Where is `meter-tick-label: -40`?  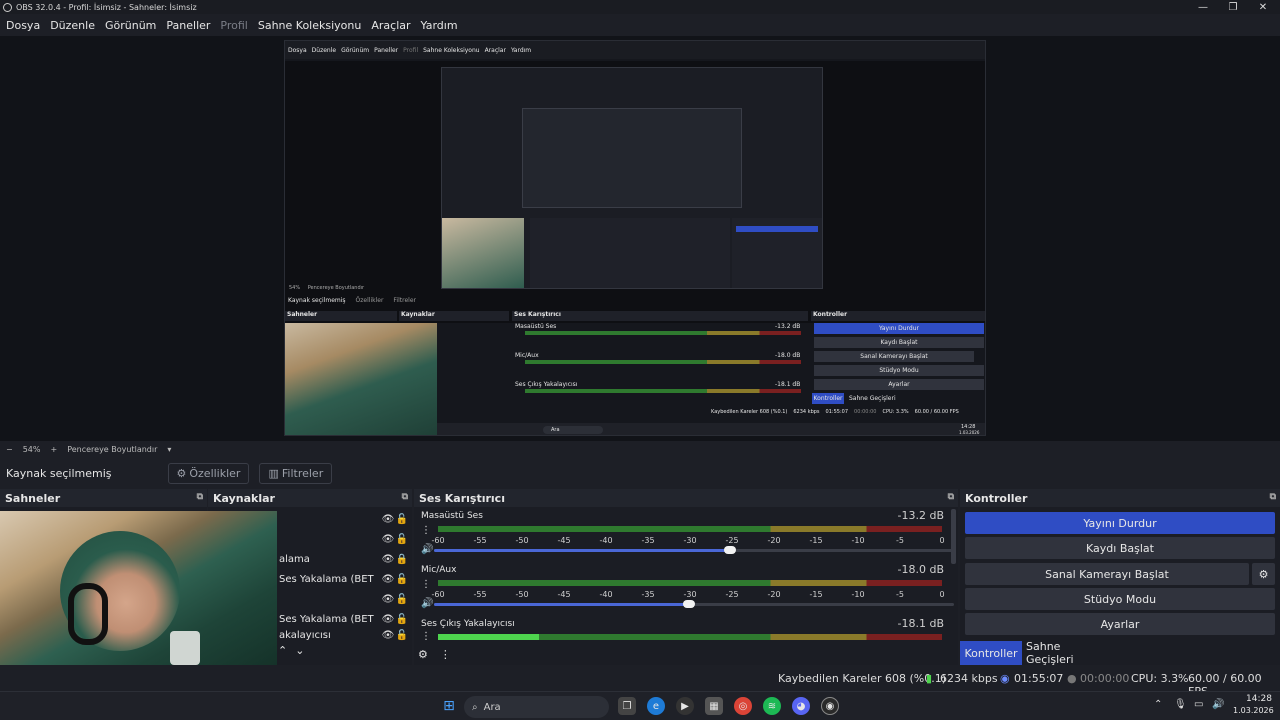
meter-tick-label: -40 is located at coordinates (606, 540).